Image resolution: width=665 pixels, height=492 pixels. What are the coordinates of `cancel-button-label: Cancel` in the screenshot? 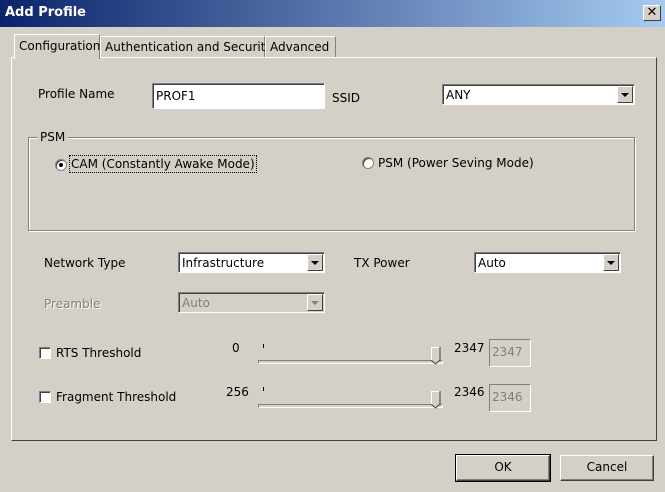 It's located at (607, 467).